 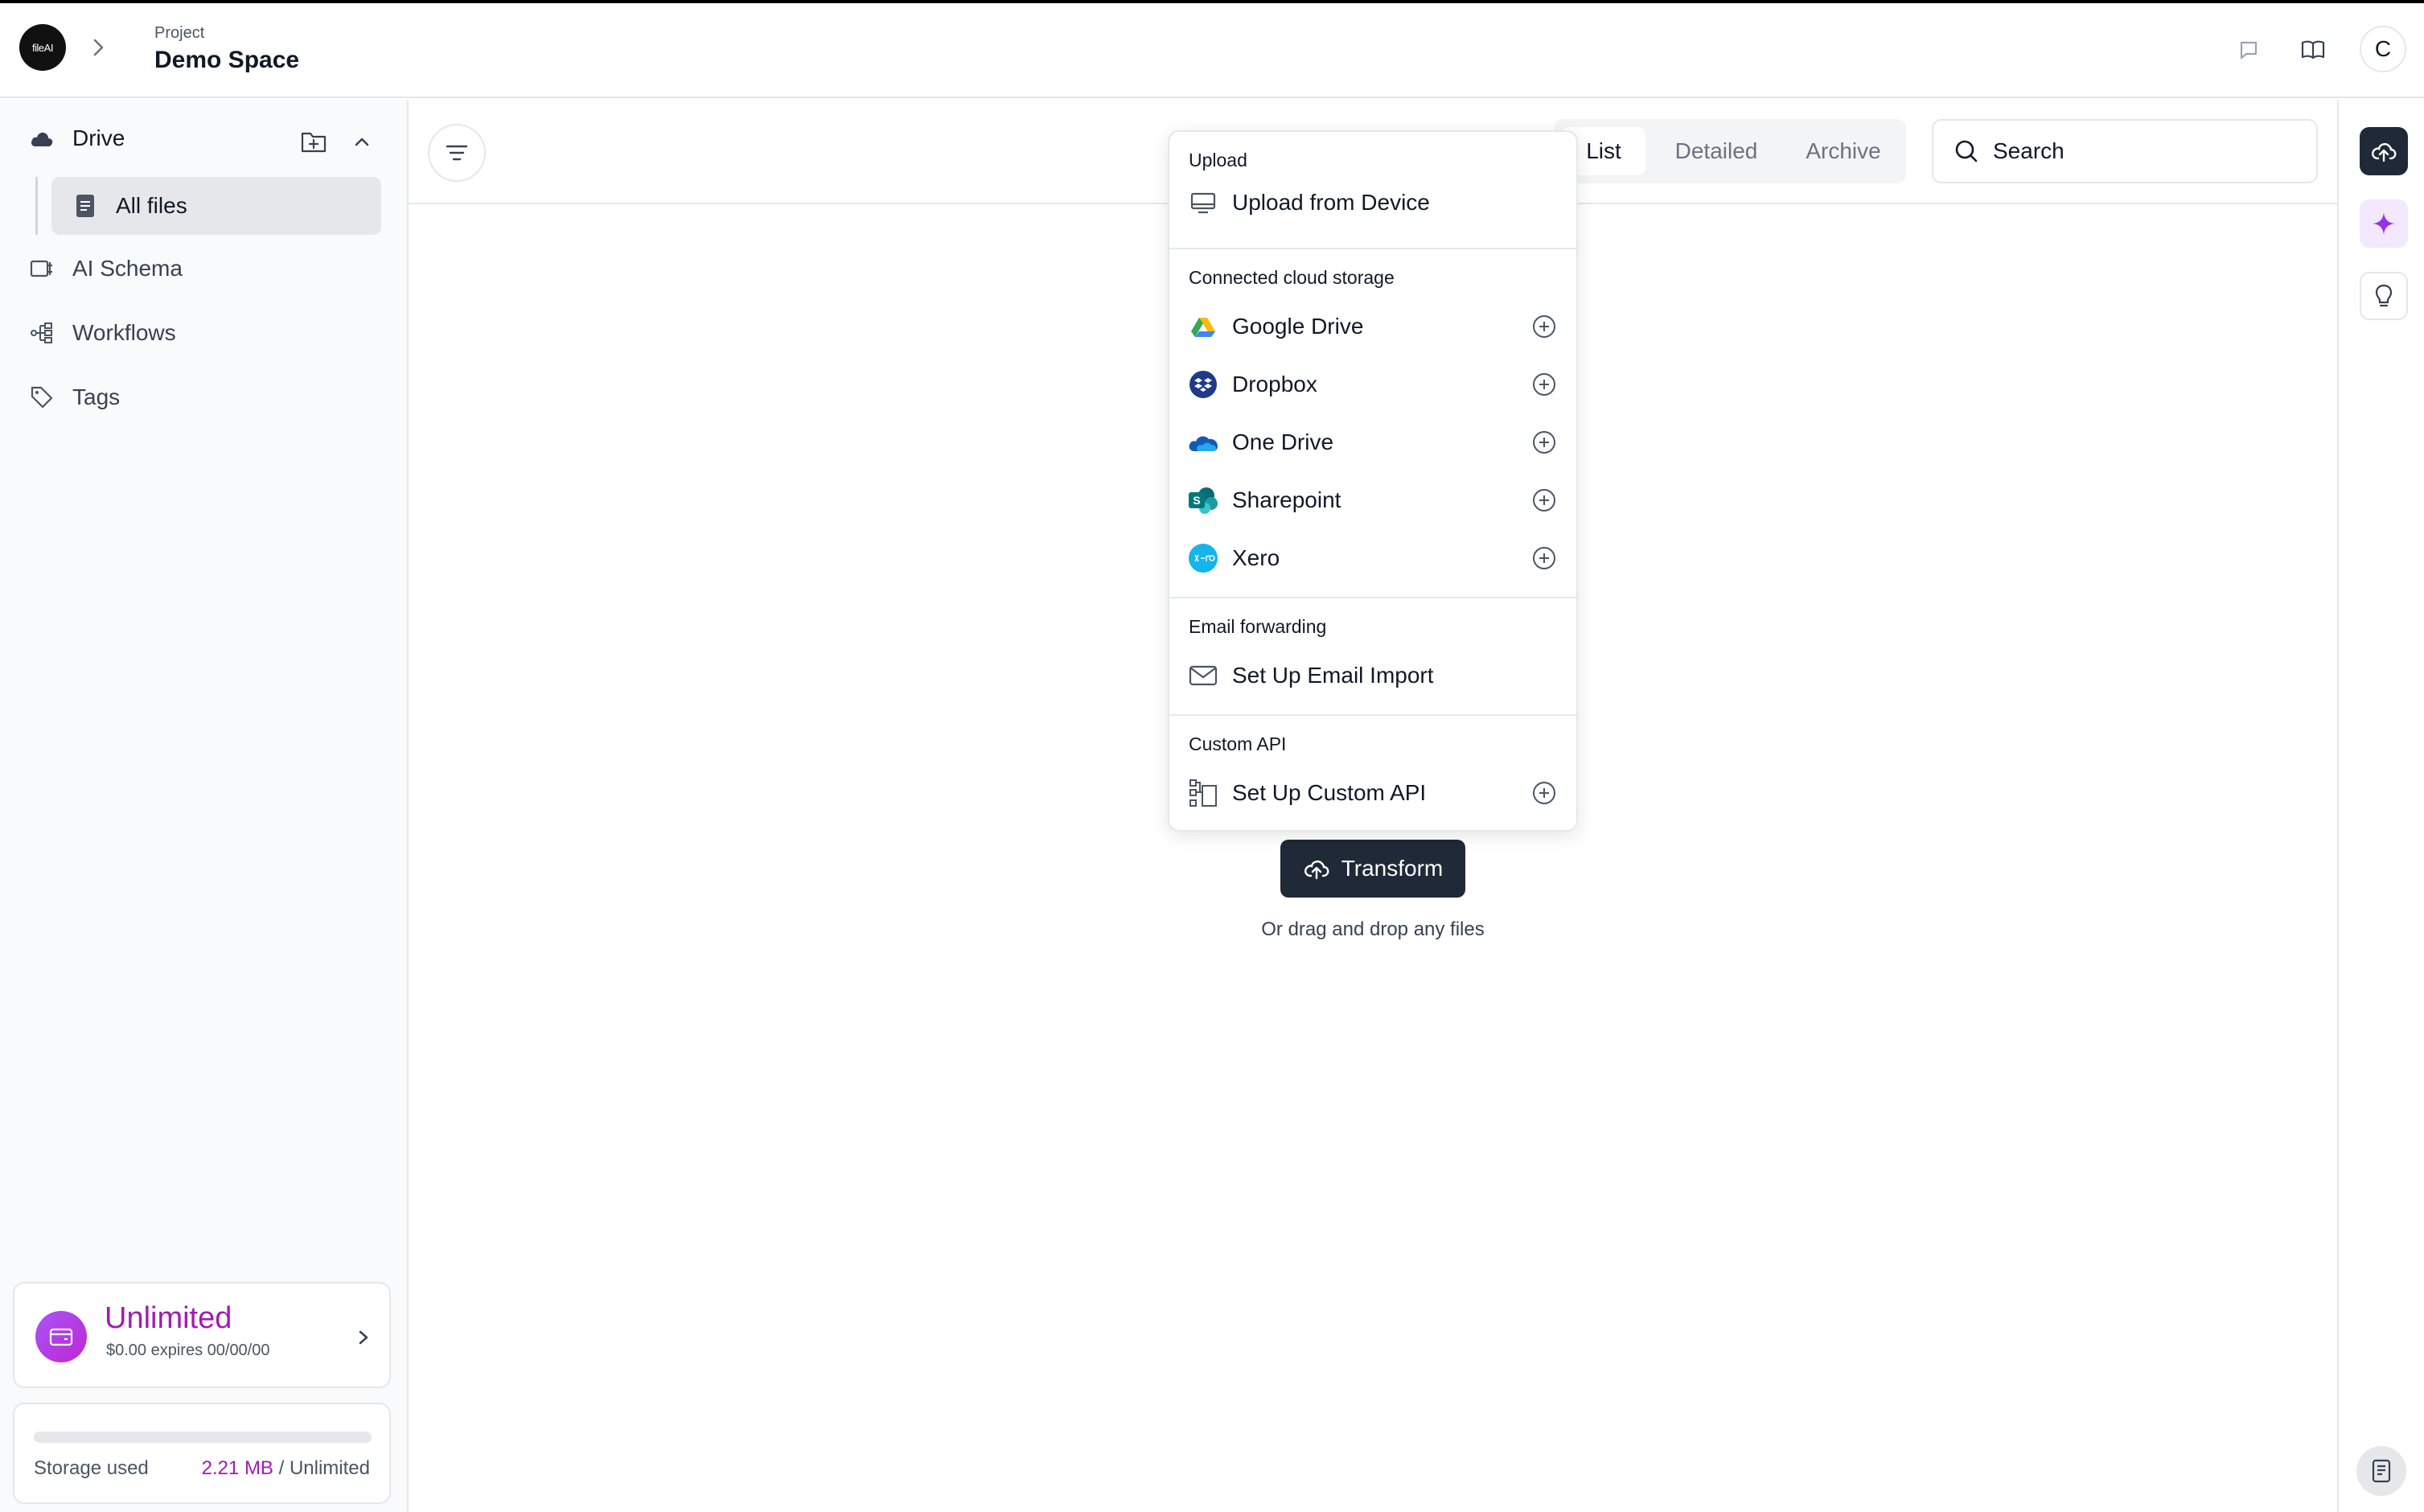 I want to click on filter-button, so click(x=457, y=153).